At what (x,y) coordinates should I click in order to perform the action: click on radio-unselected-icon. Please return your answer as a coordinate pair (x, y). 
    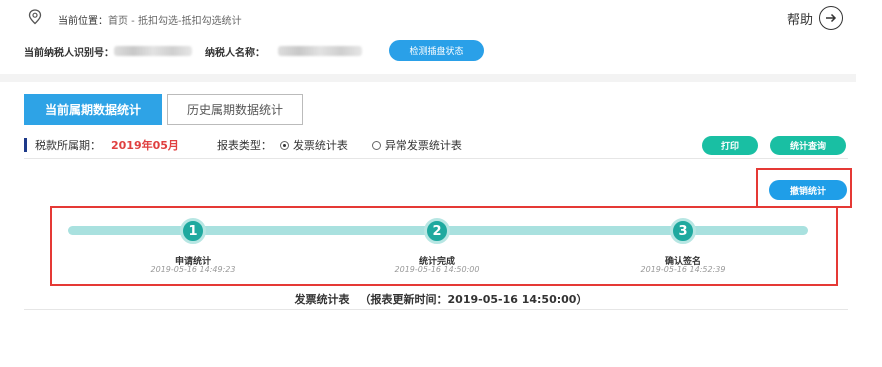
    Looking at the image, I should click on (376, 145).